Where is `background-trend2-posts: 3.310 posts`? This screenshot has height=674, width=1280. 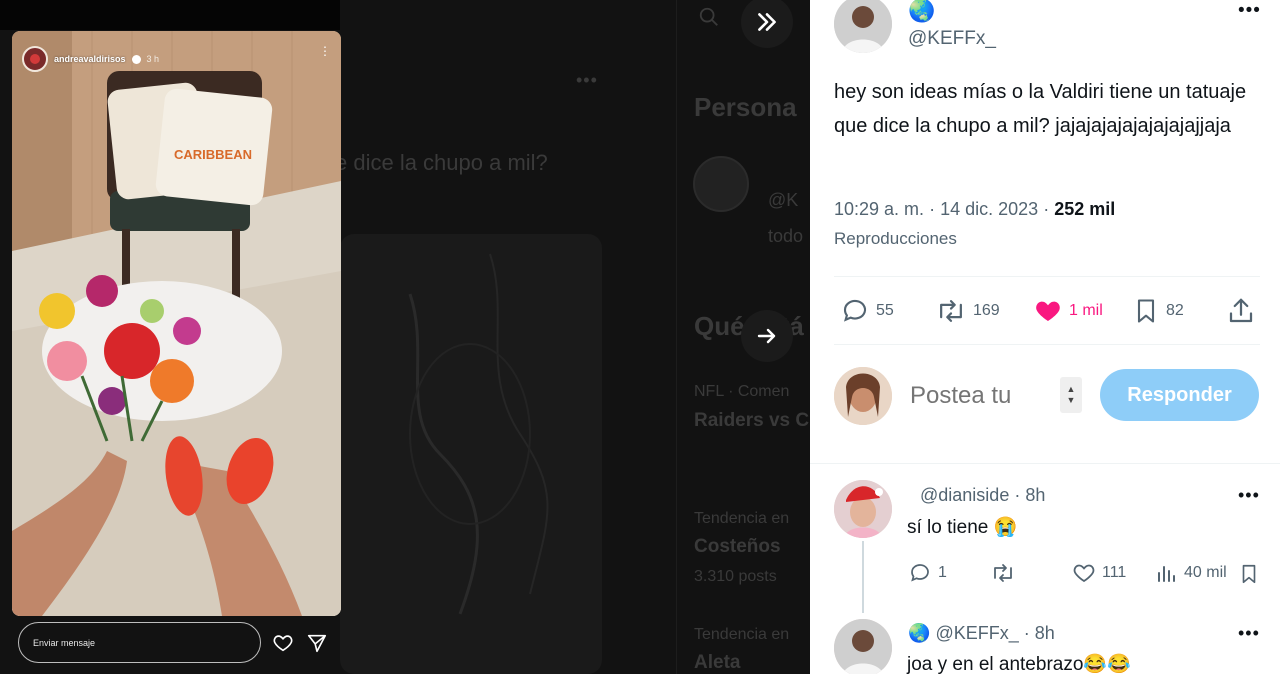
background-trend2-posts: 3.310 posts is located at coordinates (735, 576).